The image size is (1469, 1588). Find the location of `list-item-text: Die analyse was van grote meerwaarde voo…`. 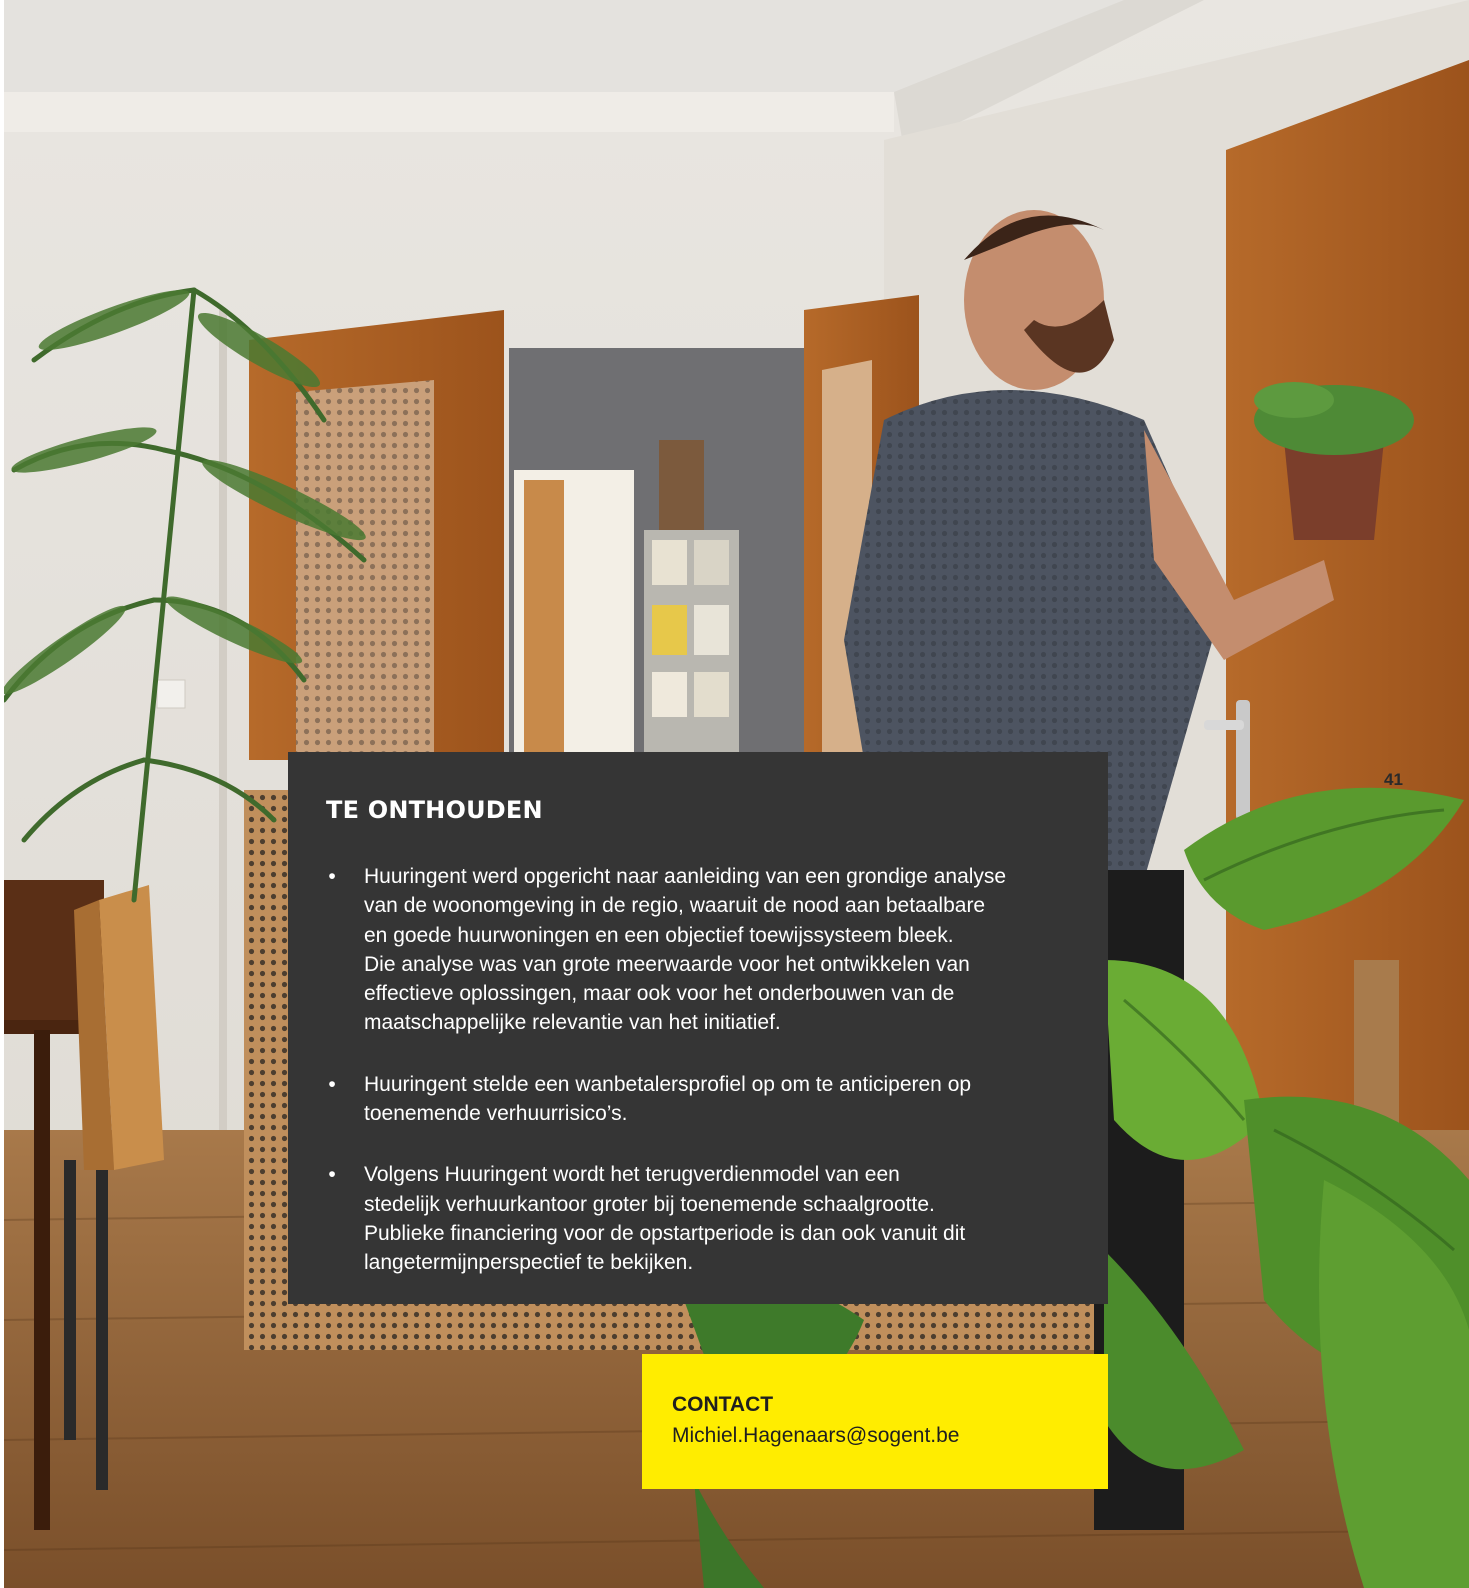

list-item-text: Die analyse was van grote meerwaarde voo… is located at coordinates (667, 993).